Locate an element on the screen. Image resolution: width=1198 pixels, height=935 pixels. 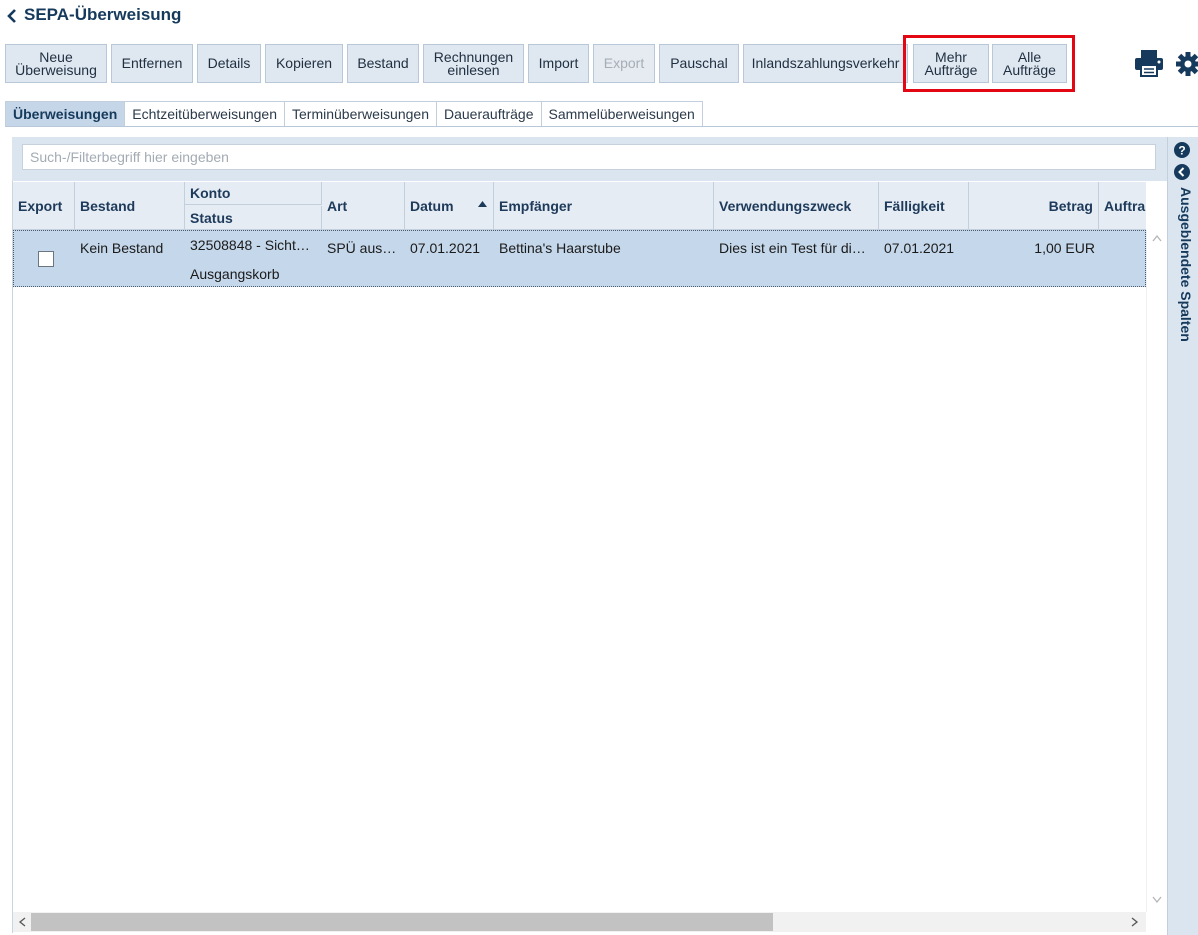
import-button: Import is located at coordinates (558, 63).